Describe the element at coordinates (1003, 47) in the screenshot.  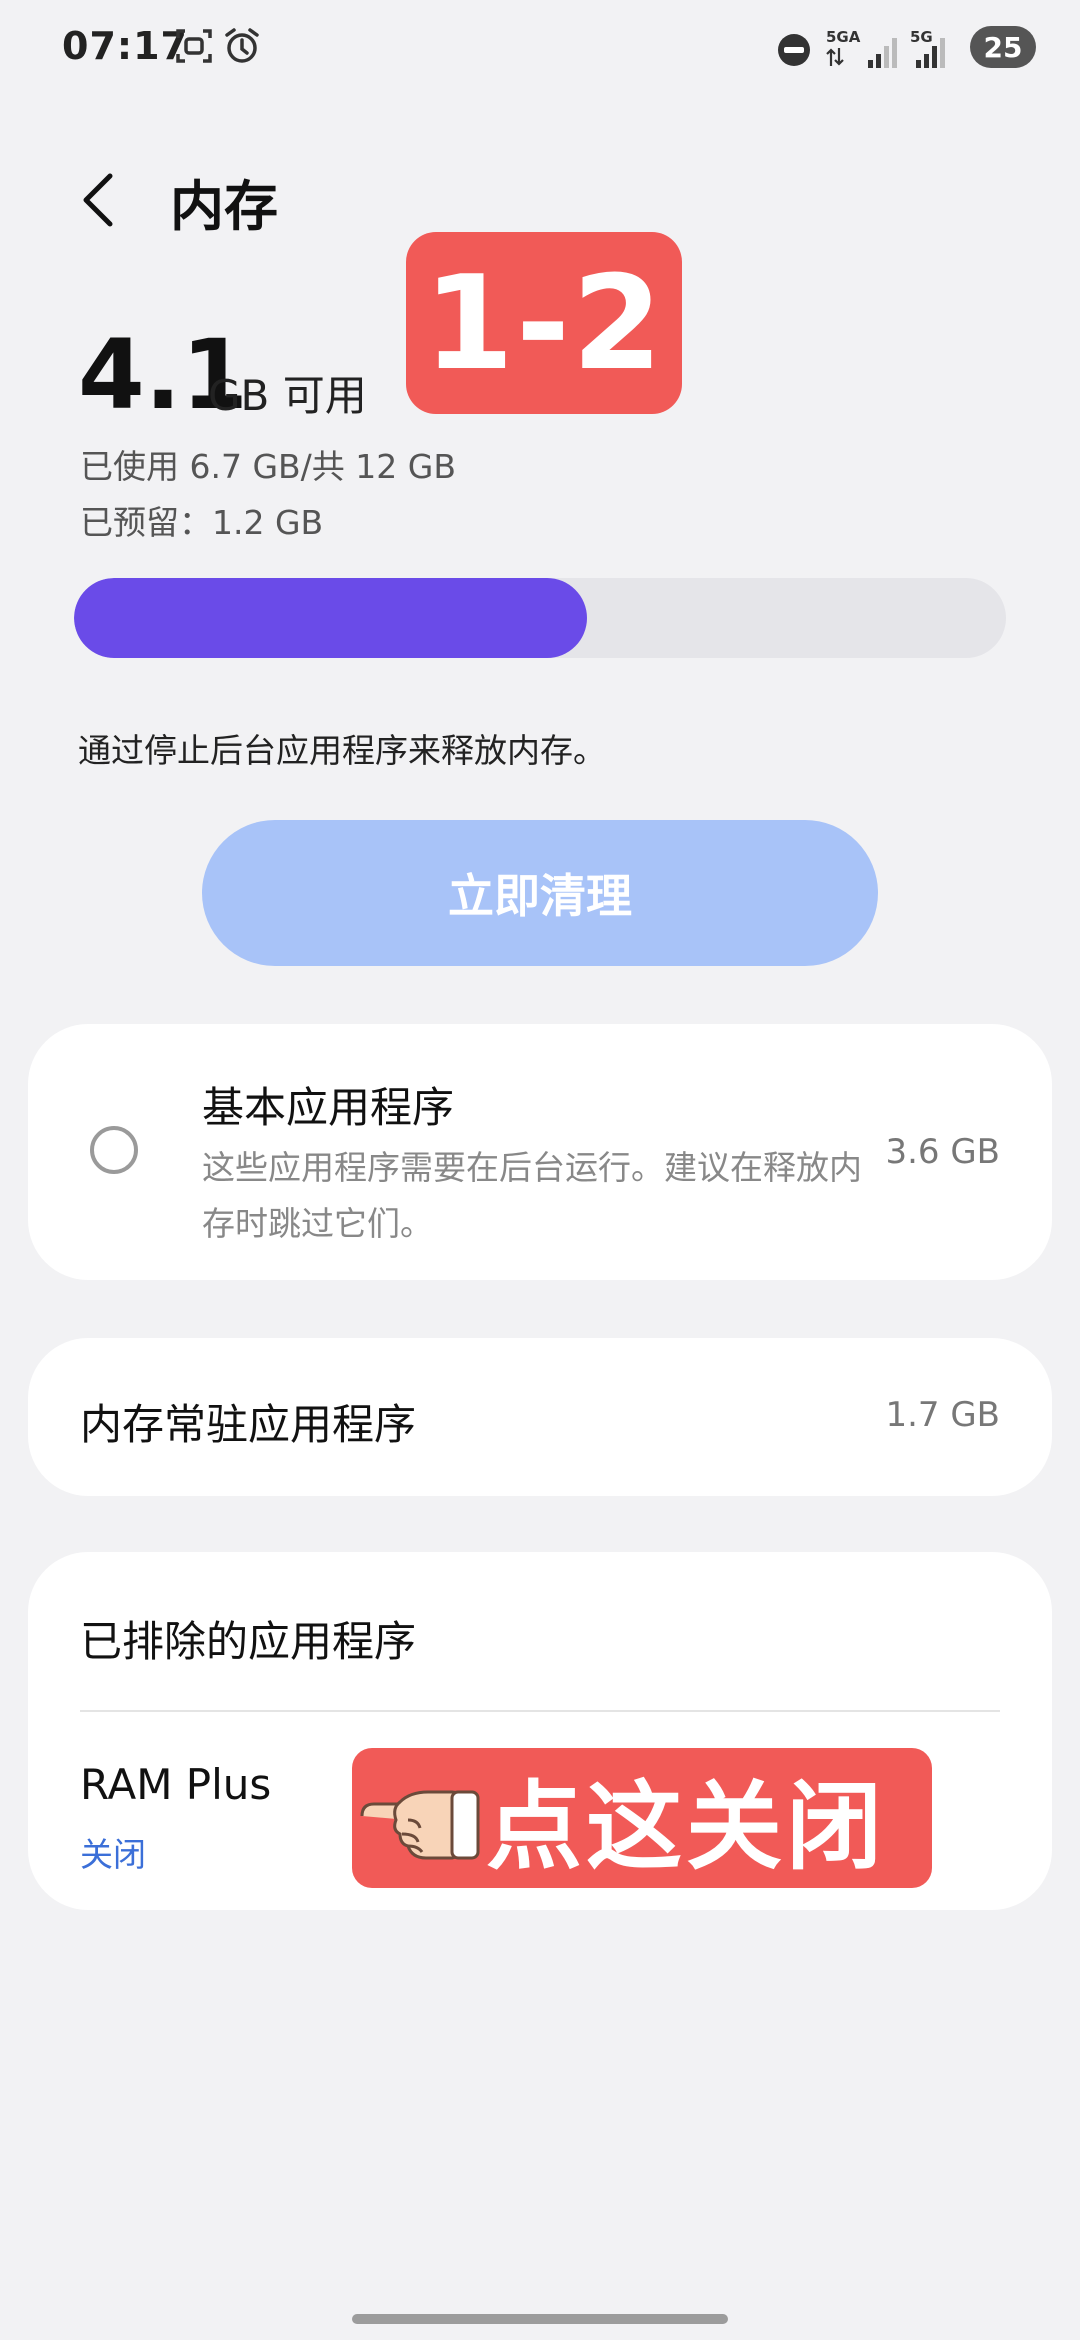
I see `battery-indicator: 25` at that location.